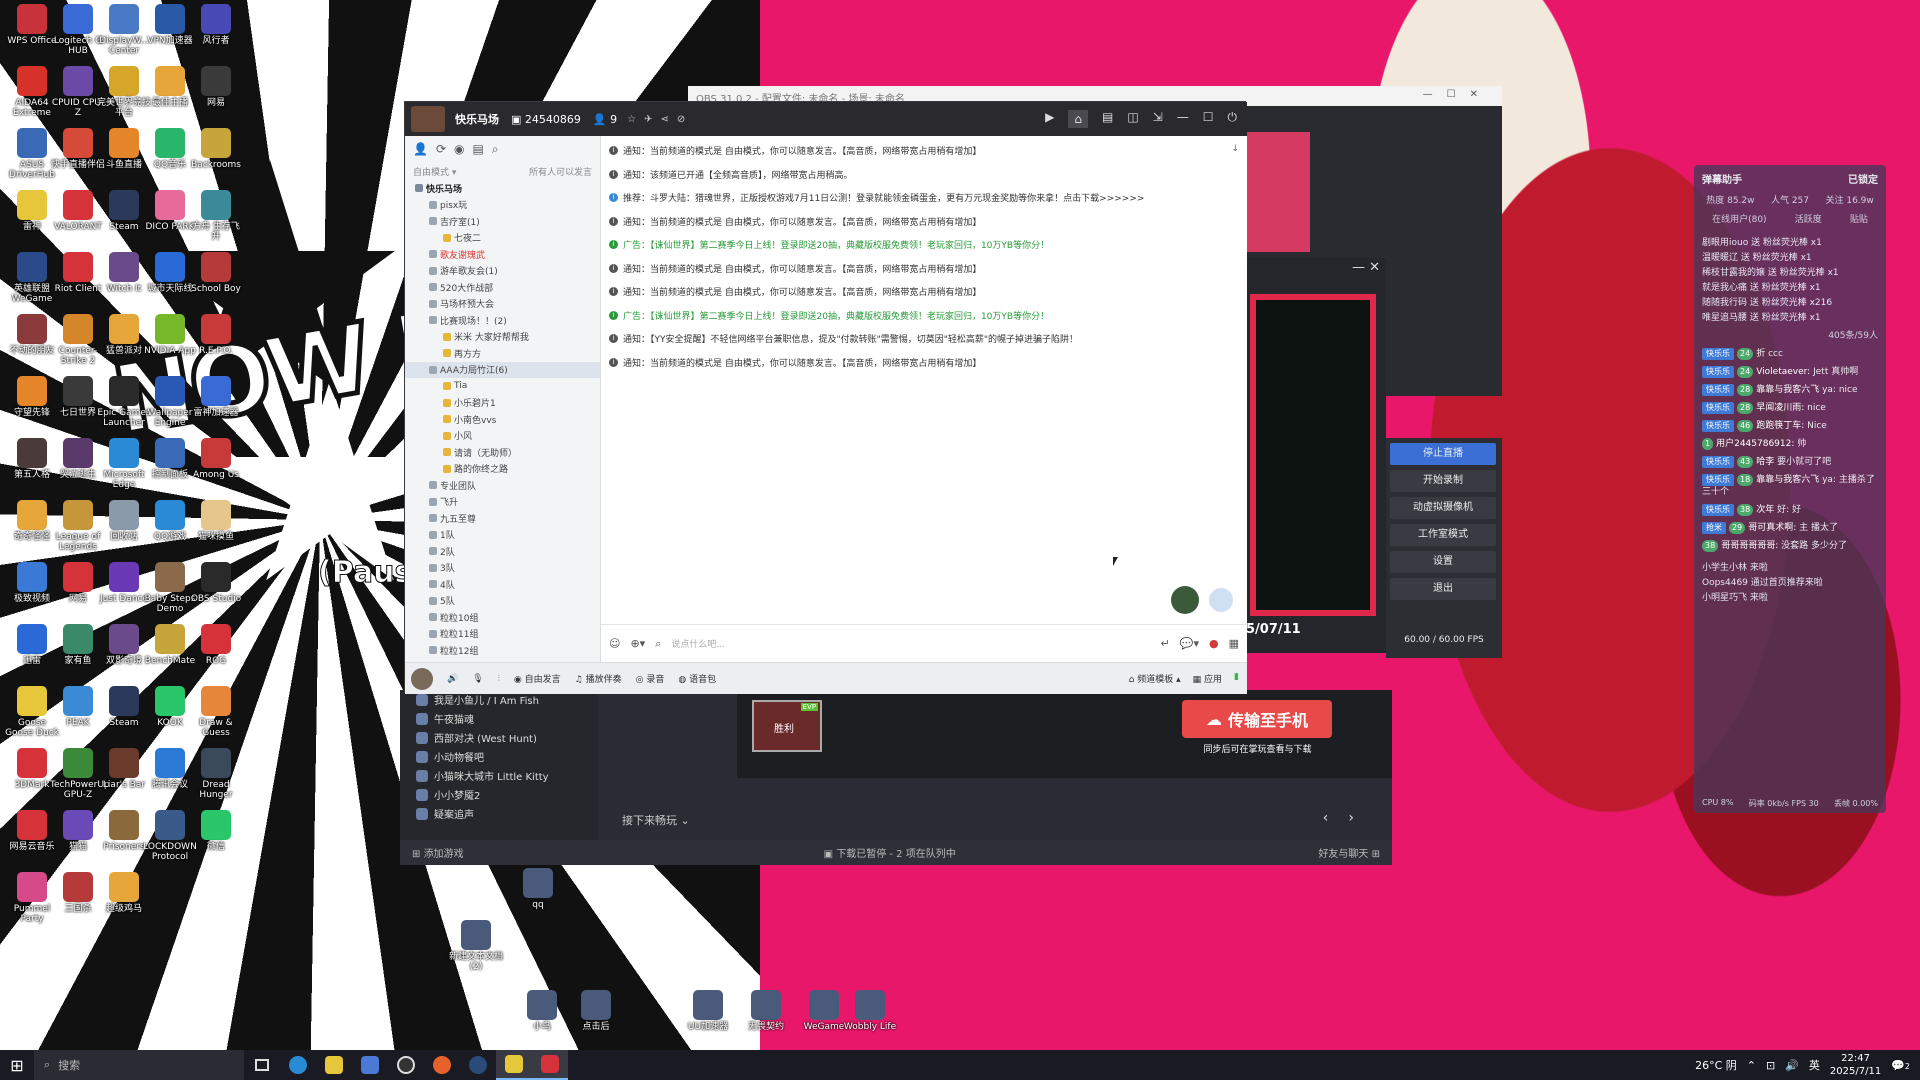 Image resolution: width=1920 pixels, height=1080 pixels. What do you see at coordinates (538, 889) in the screenshot?
I see `desktop-icon: qq` at bounding box center [538, 889].